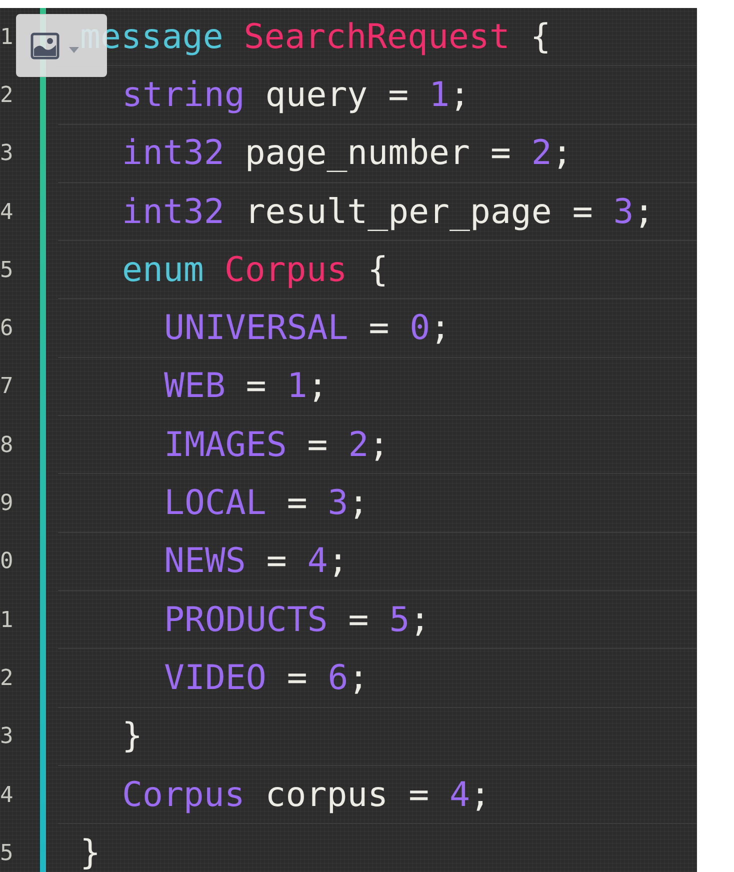 The height and width of the screenshot is (872, 734). I want to click on caret-icon, so click(74, 50).